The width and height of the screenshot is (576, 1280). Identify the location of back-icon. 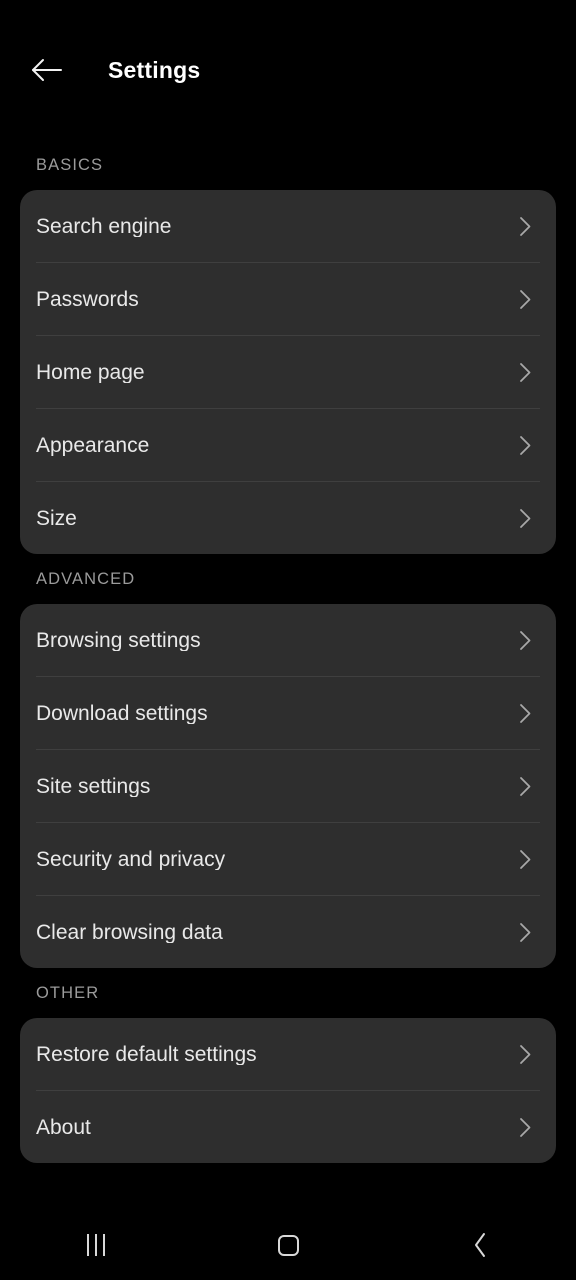
(479, 1245).